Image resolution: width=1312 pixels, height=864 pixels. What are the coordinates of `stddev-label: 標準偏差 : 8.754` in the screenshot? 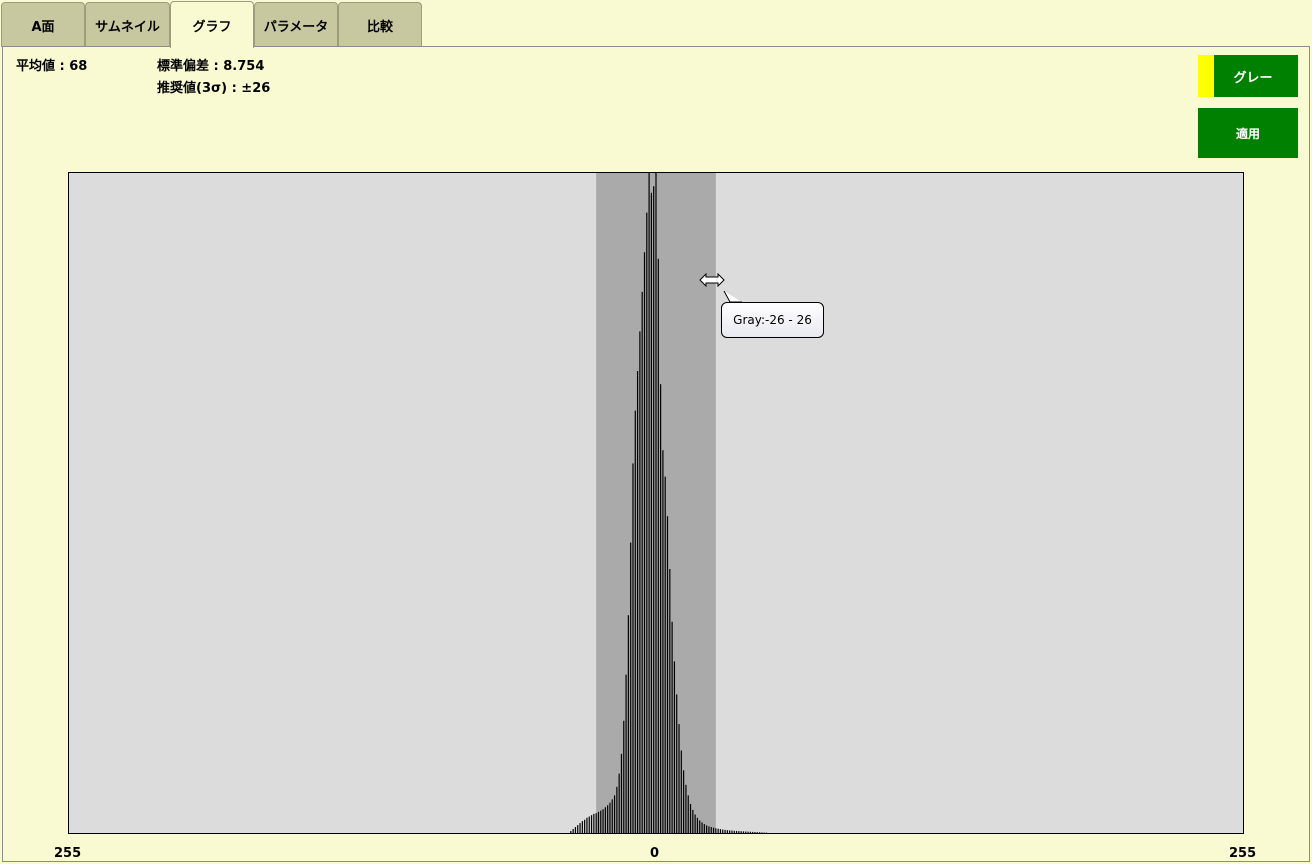 It's located at (211, 66).